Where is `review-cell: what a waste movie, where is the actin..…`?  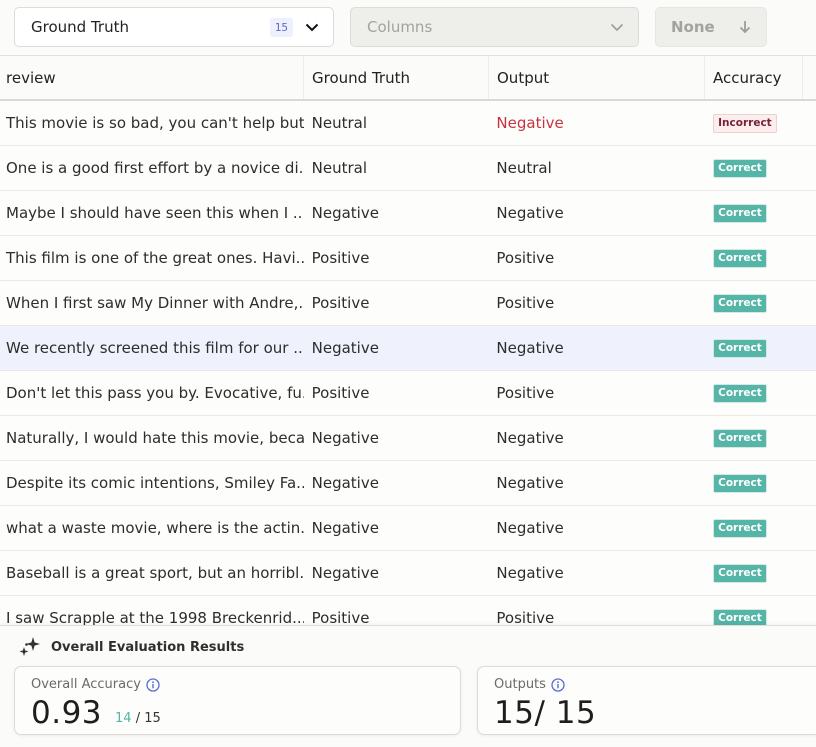
review-cell: what a waste movie, where is the actin..… is located at coordinates (155, 528).